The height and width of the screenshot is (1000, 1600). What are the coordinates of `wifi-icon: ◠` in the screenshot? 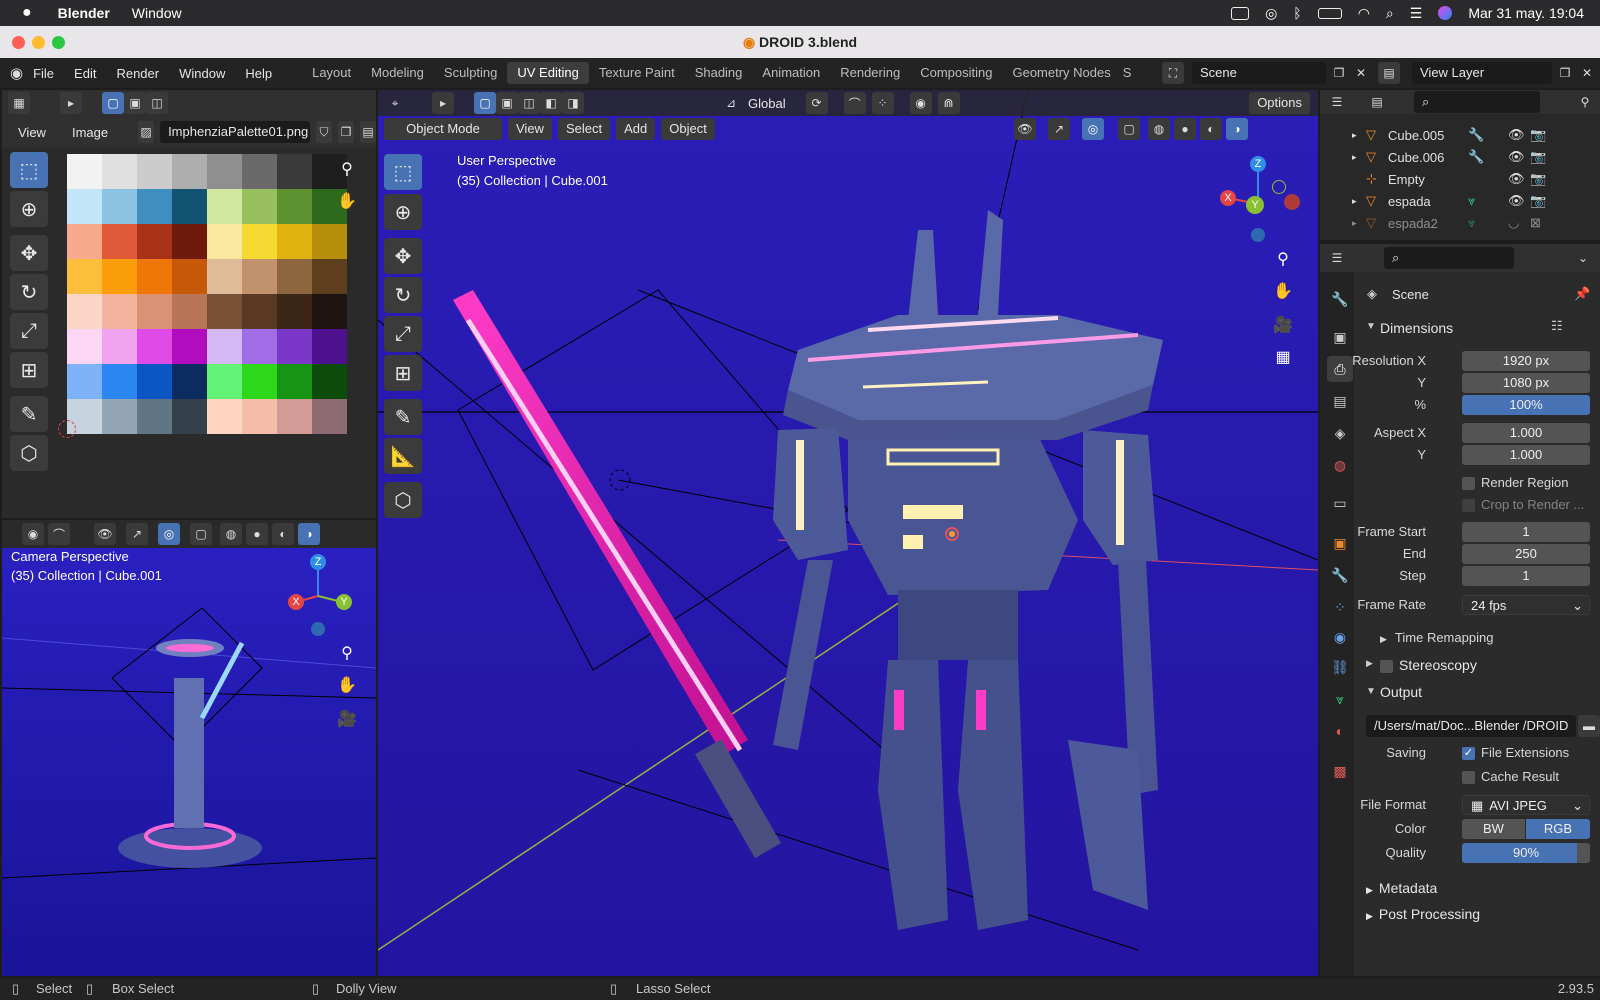 It's located at (1364, 13).